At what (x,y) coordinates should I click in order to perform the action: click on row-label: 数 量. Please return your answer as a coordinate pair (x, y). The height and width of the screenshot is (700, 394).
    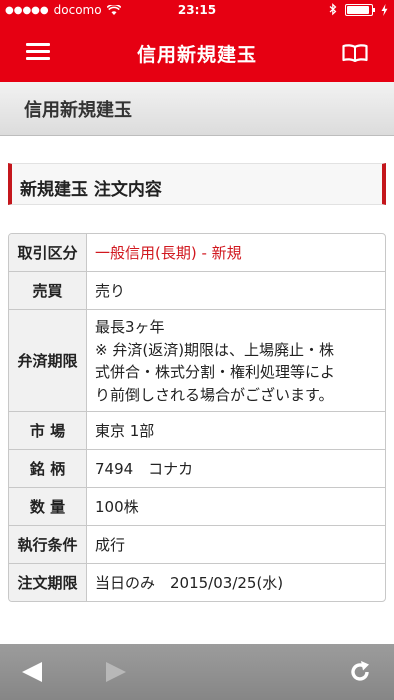
    Looking at the image, I should click on (48, 506).